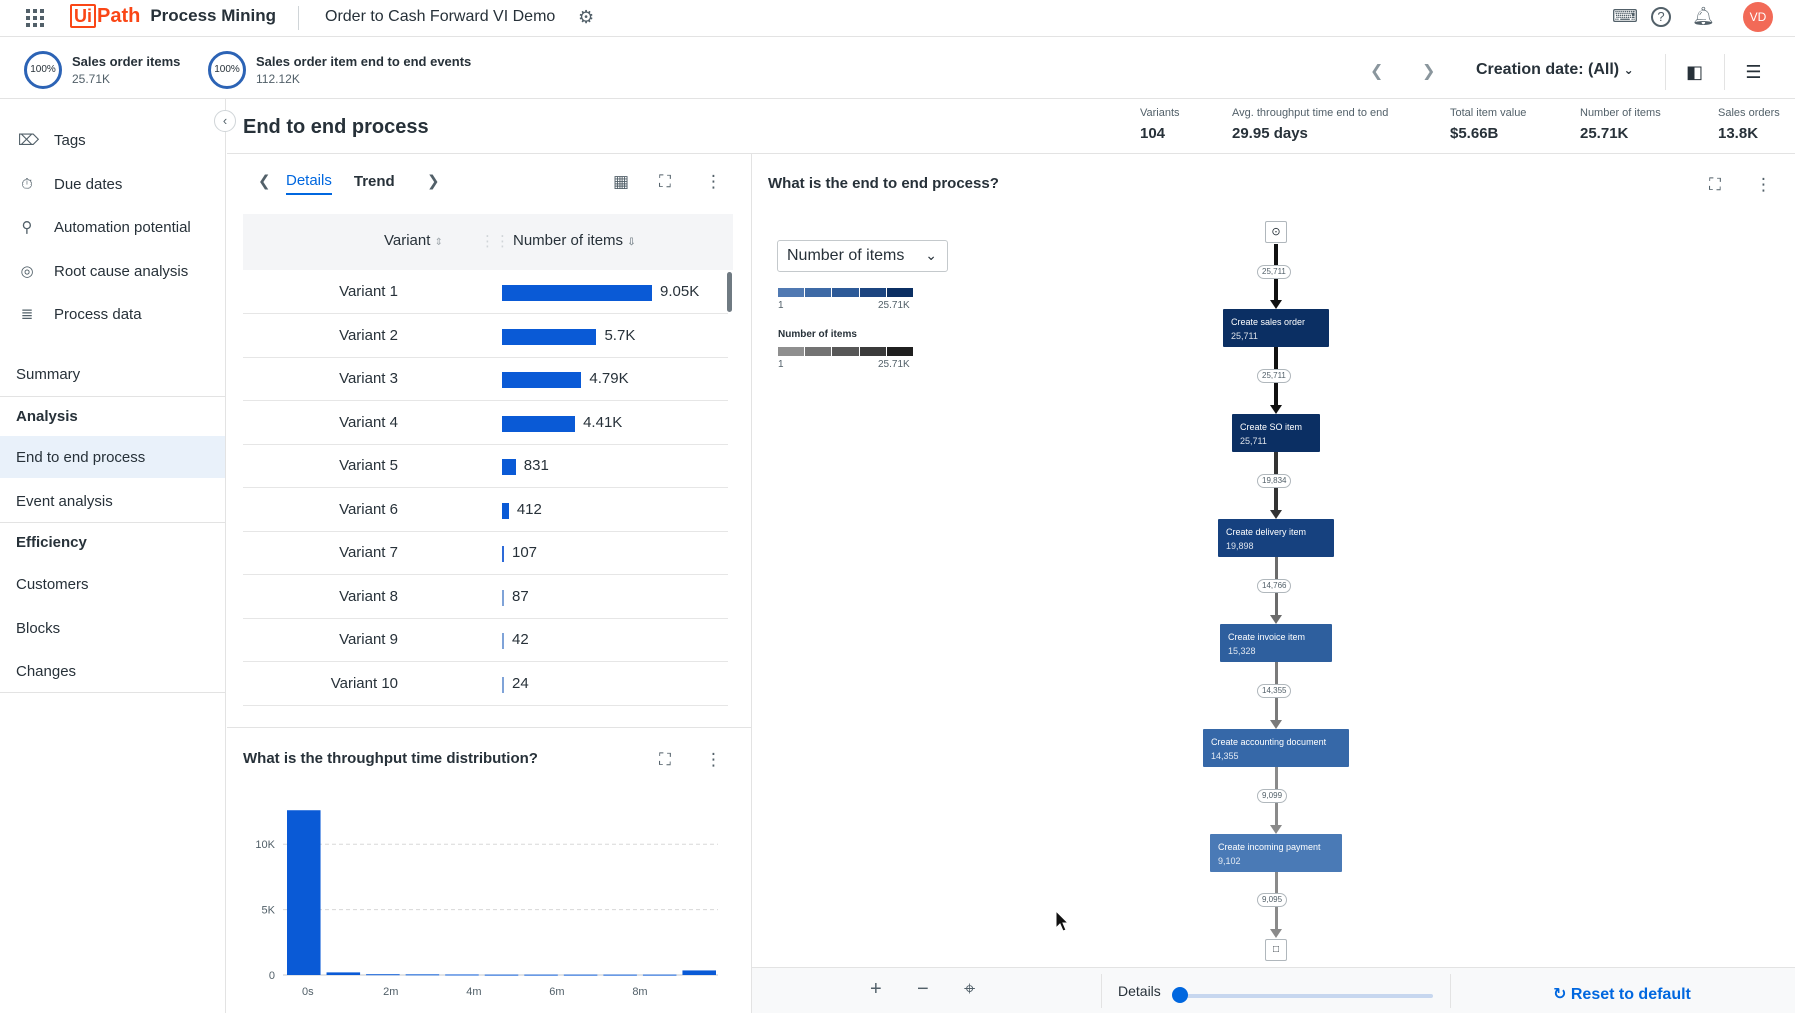 The width and height of the screenshot is (1795, 1013). Describe the element at coordinates (1276, 538) in the screenshot. I see `process-node: Create delivery item 19,898` at that location.